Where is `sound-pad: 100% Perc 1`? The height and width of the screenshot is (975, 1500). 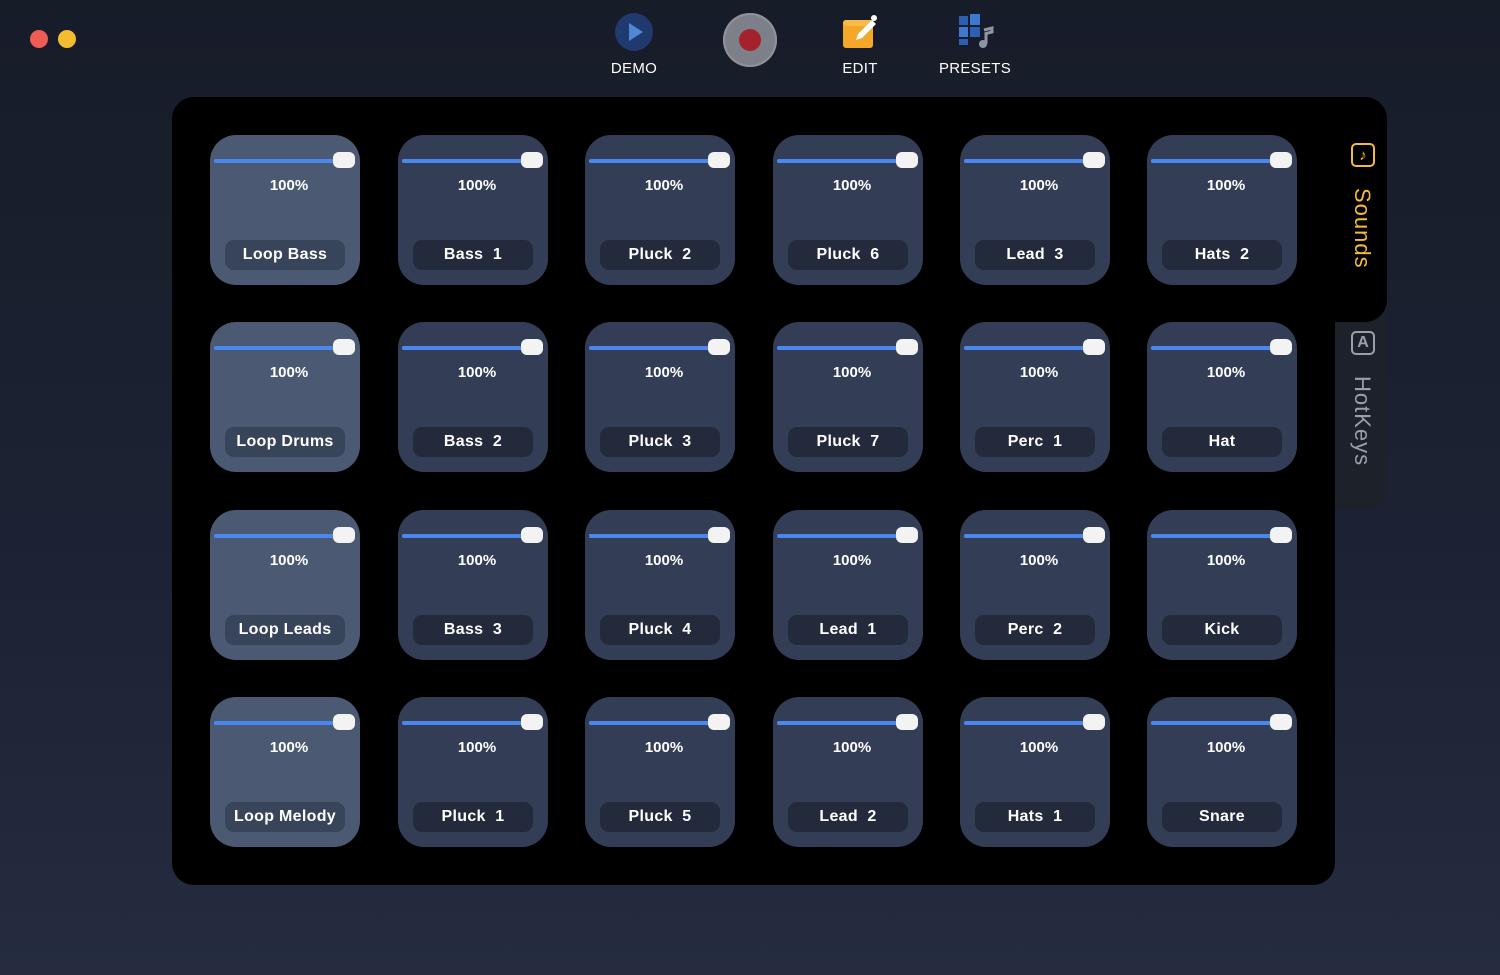 sound-pad: 100% Perc 1 is located at coordinates (1035, 397).